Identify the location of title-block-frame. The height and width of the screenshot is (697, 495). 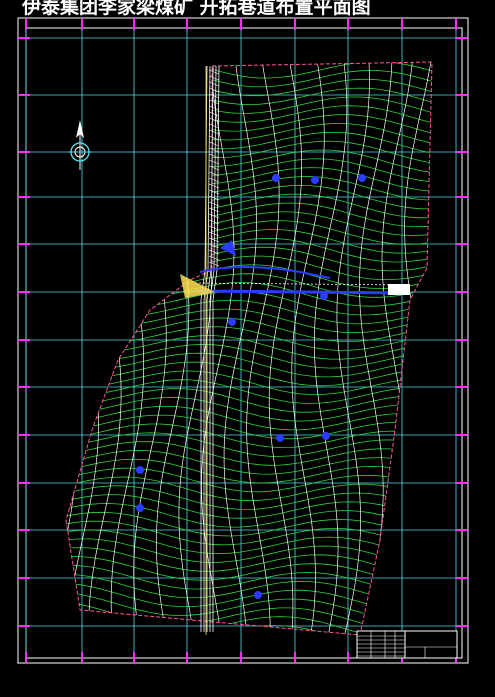
(407, 644).